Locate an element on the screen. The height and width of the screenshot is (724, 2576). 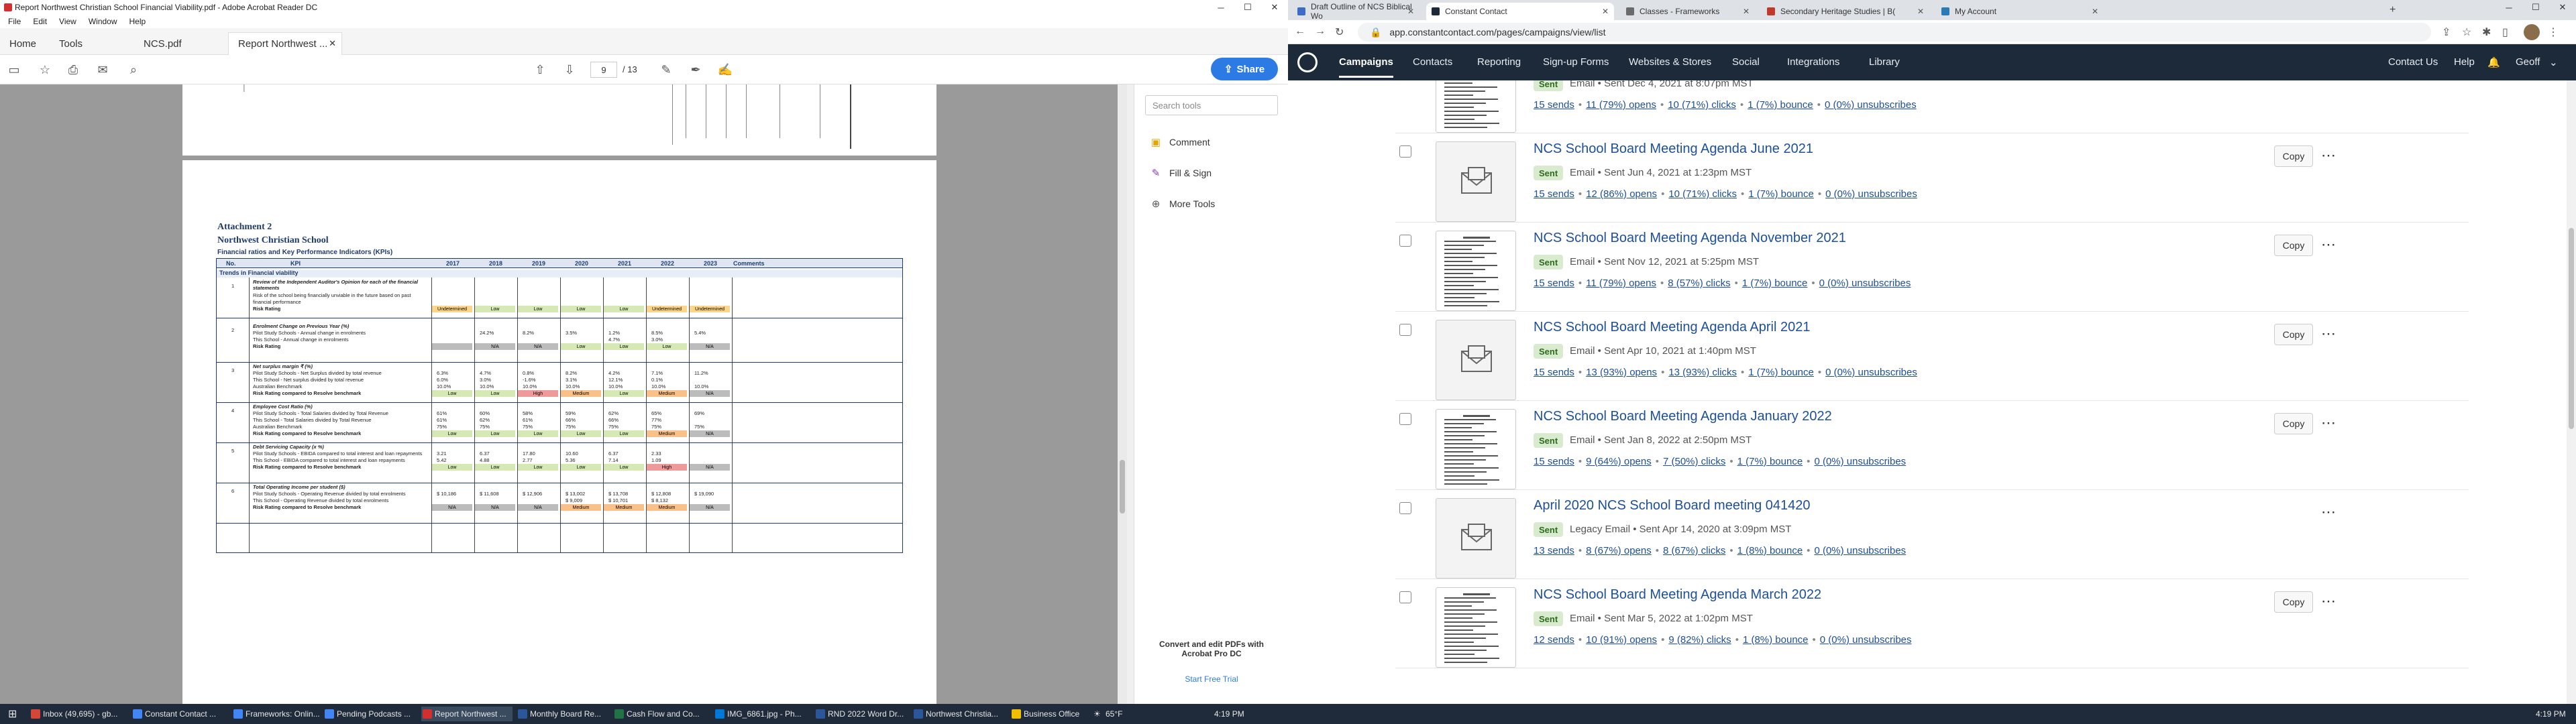
stat-clicks-link: 8 (67%) clicks is located at coordinates (1694, 550).